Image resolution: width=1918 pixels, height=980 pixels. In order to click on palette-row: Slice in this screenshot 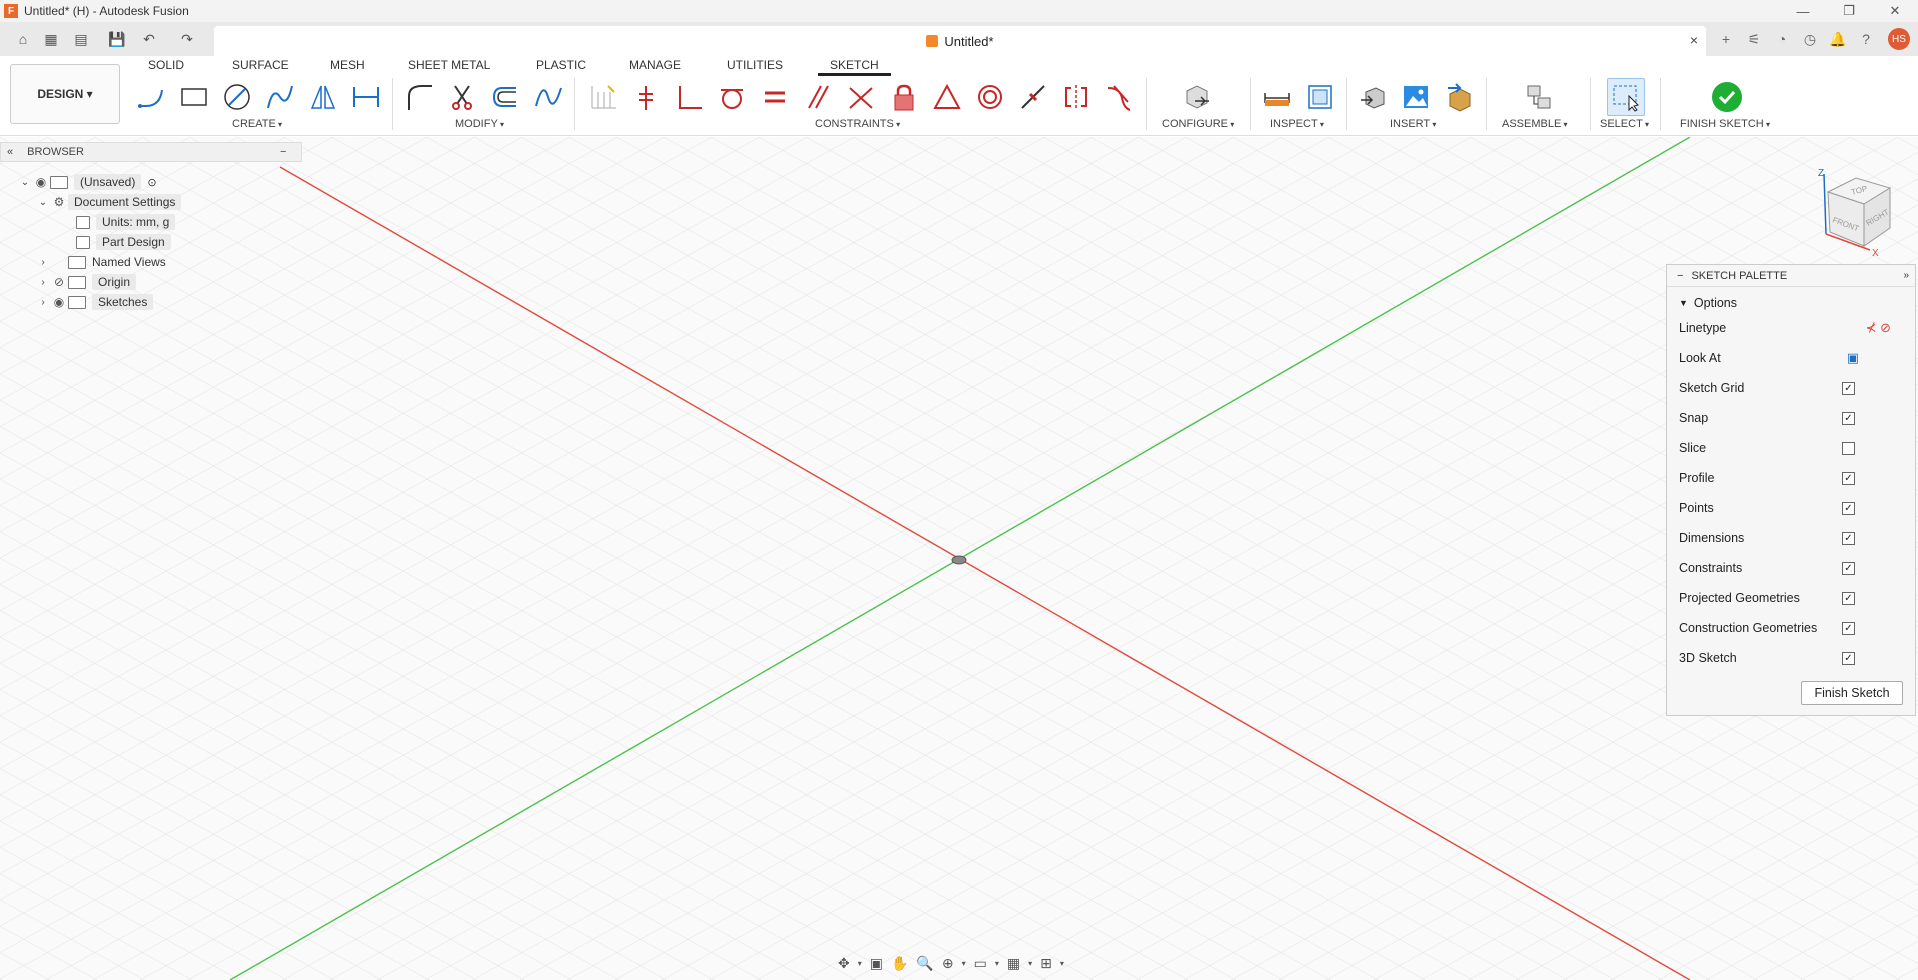, I will do `click(1791, 448)`.